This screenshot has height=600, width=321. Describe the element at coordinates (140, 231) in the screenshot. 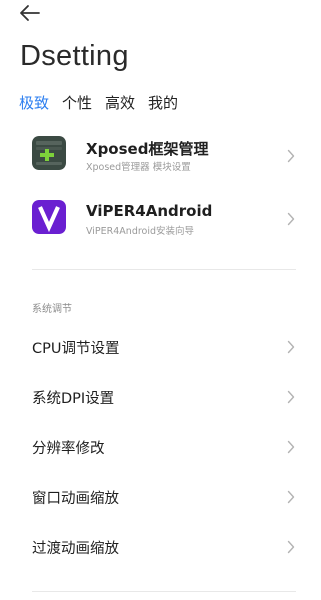

I see `viper-subtitle: ViPER4Android安装向导` at that location.